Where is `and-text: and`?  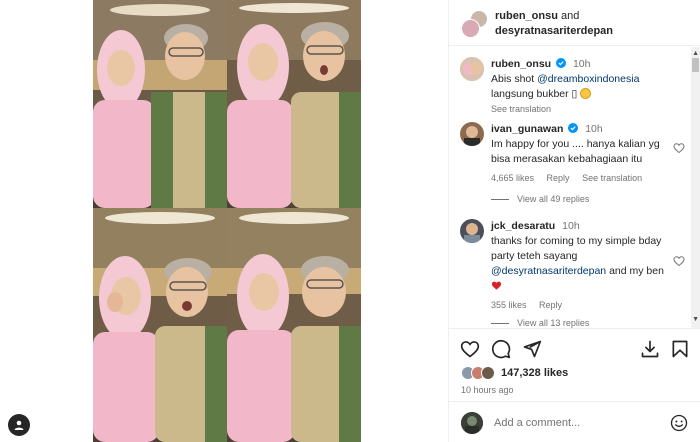
and-text: and is located at coordinates (570, 16).